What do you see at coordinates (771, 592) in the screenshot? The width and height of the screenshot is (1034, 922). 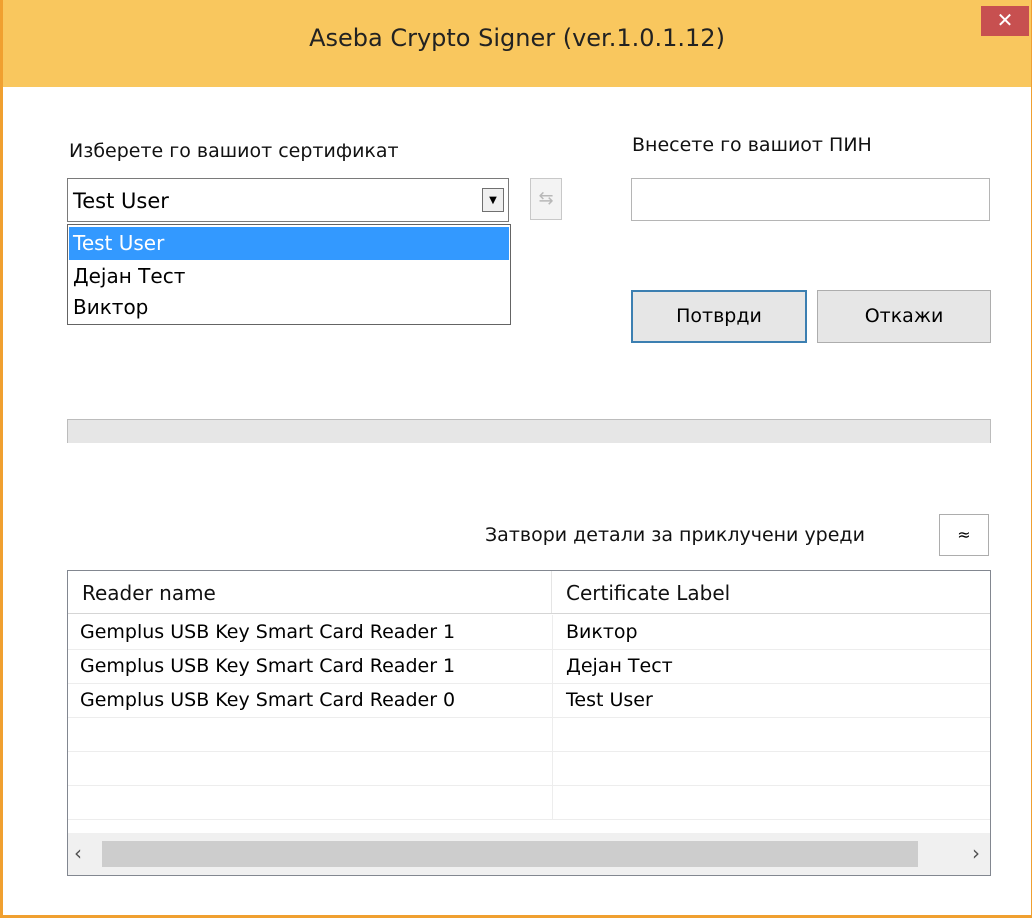 I see `column-header-certificate-label: Certificate Label` at bounding box center [771, 592].